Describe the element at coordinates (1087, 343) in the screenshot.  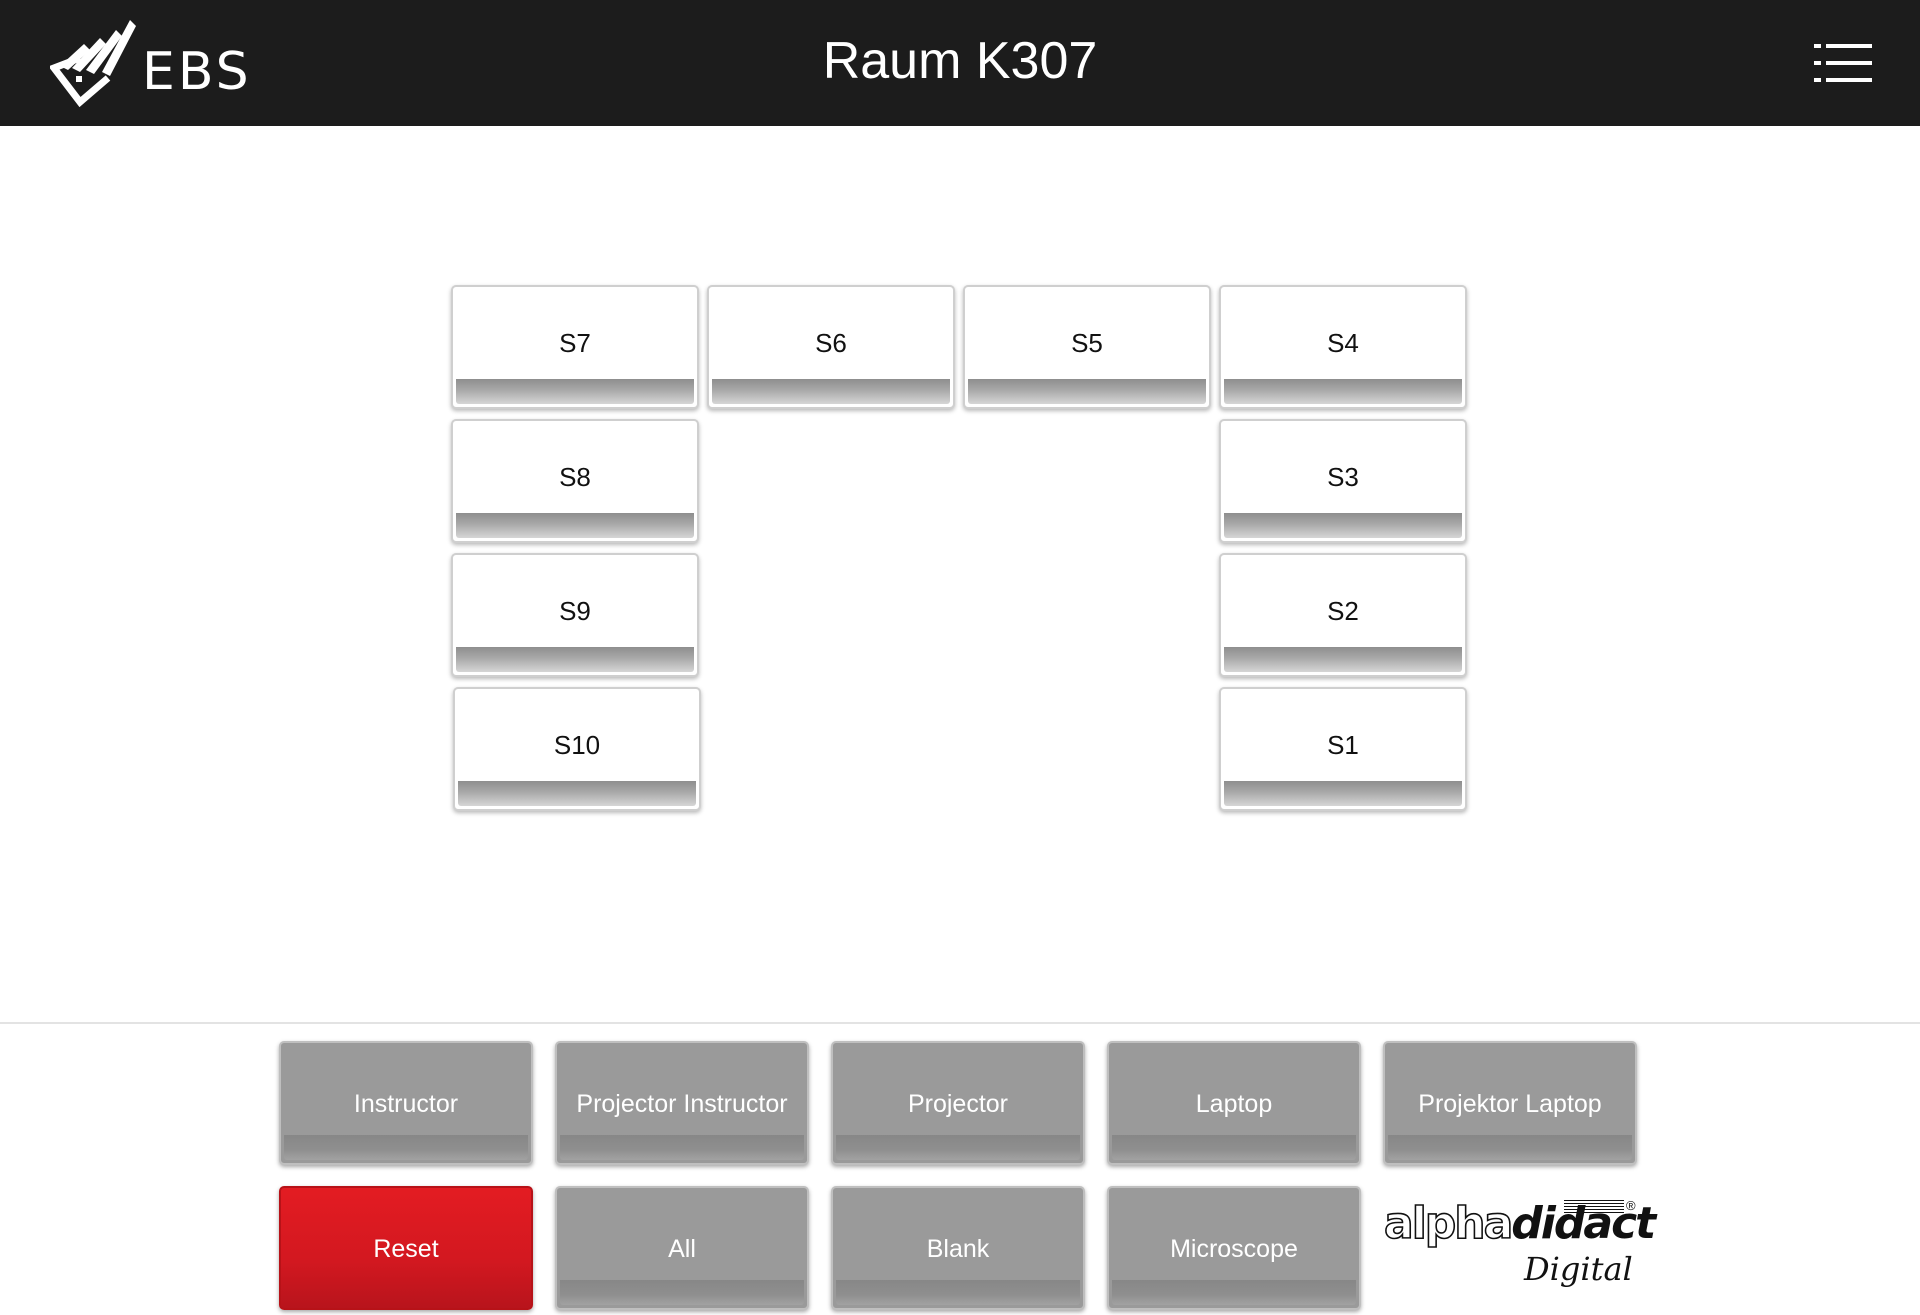
I see `seat-label: S5` at that location.